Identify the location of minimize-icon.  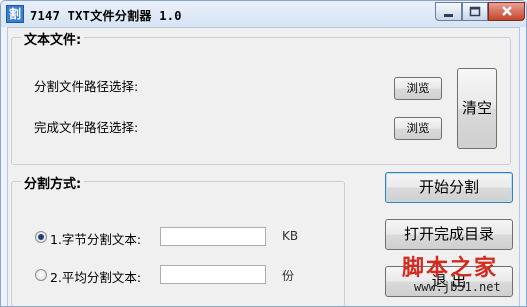
(448, 15).